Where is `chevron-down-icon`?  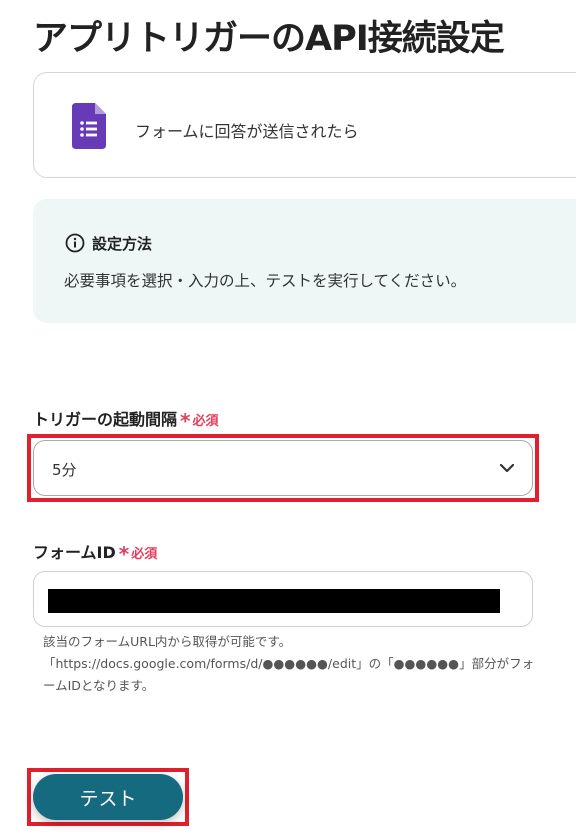 chevron-down-icon is located at coordinates (507, 468).